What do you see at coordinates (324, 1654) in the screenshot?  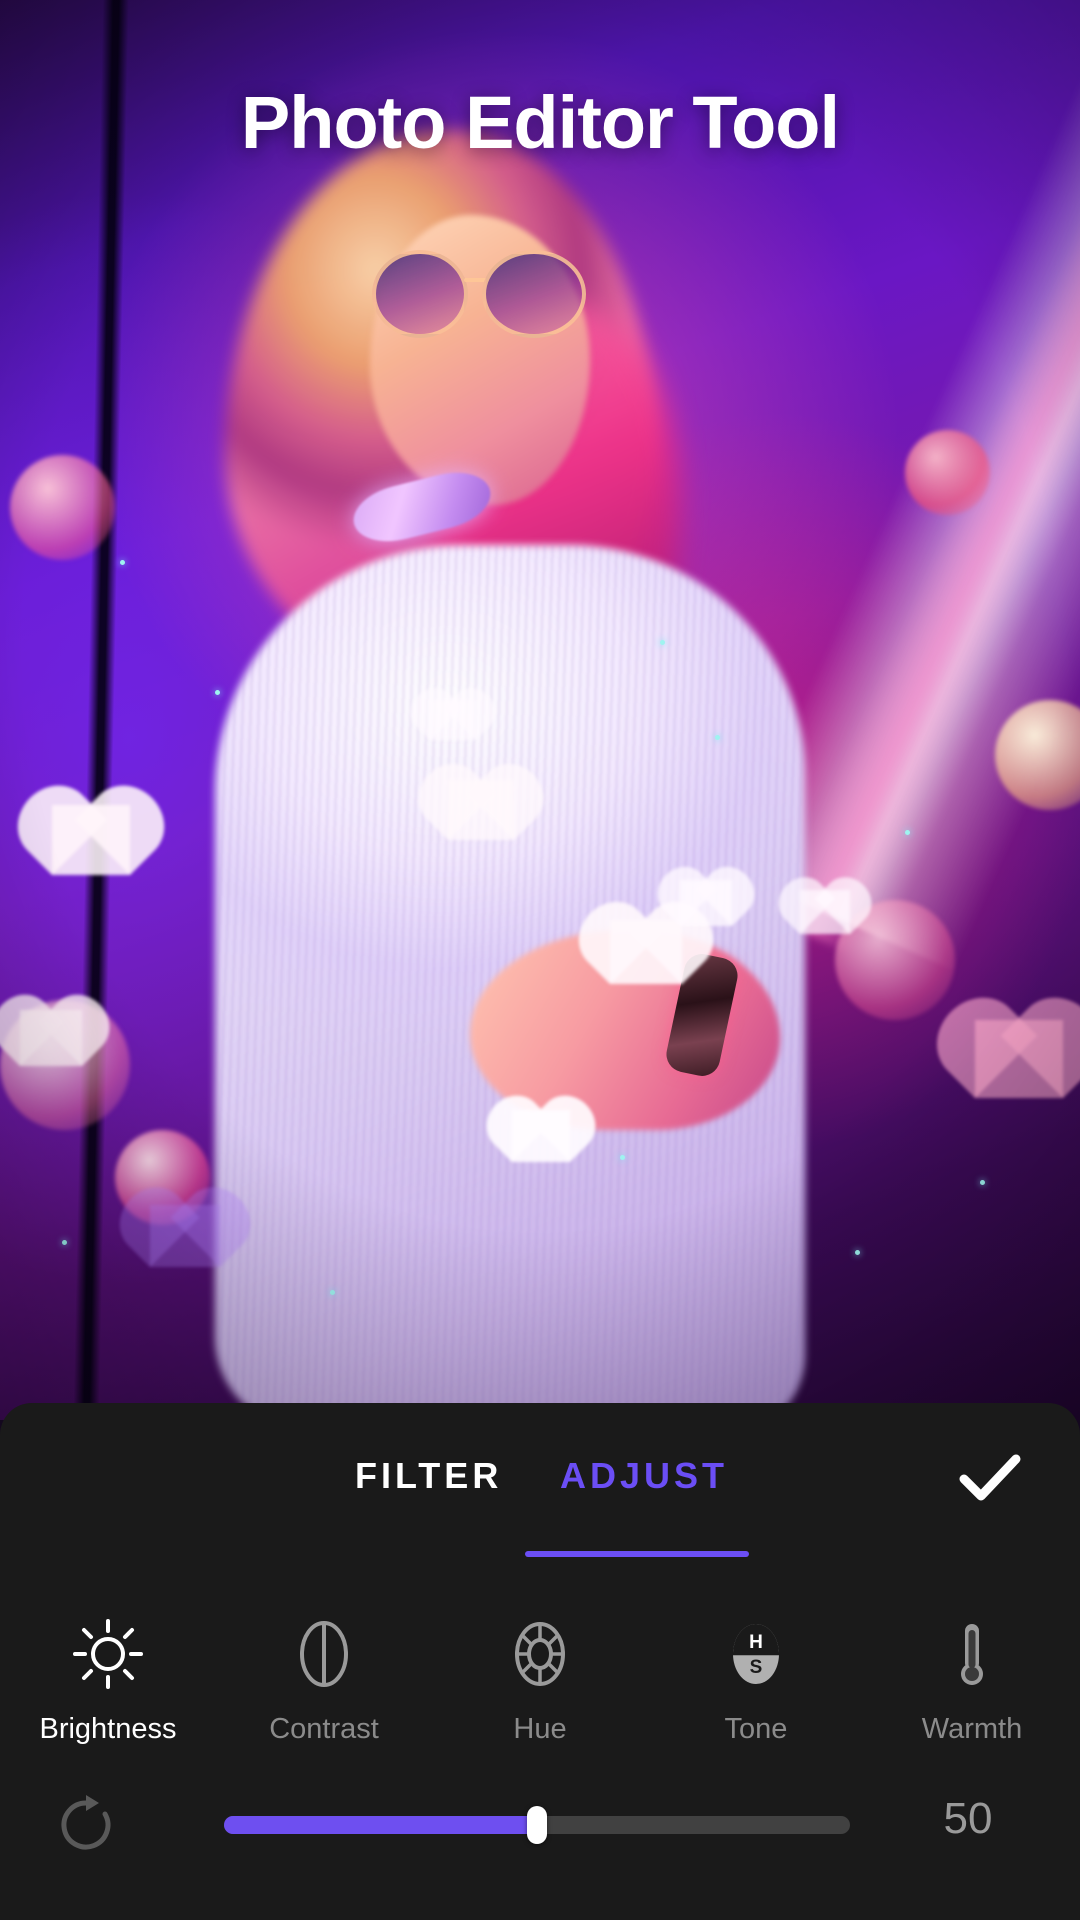 I see `contrast-circle-icon` at bounding box center [324, 1654].